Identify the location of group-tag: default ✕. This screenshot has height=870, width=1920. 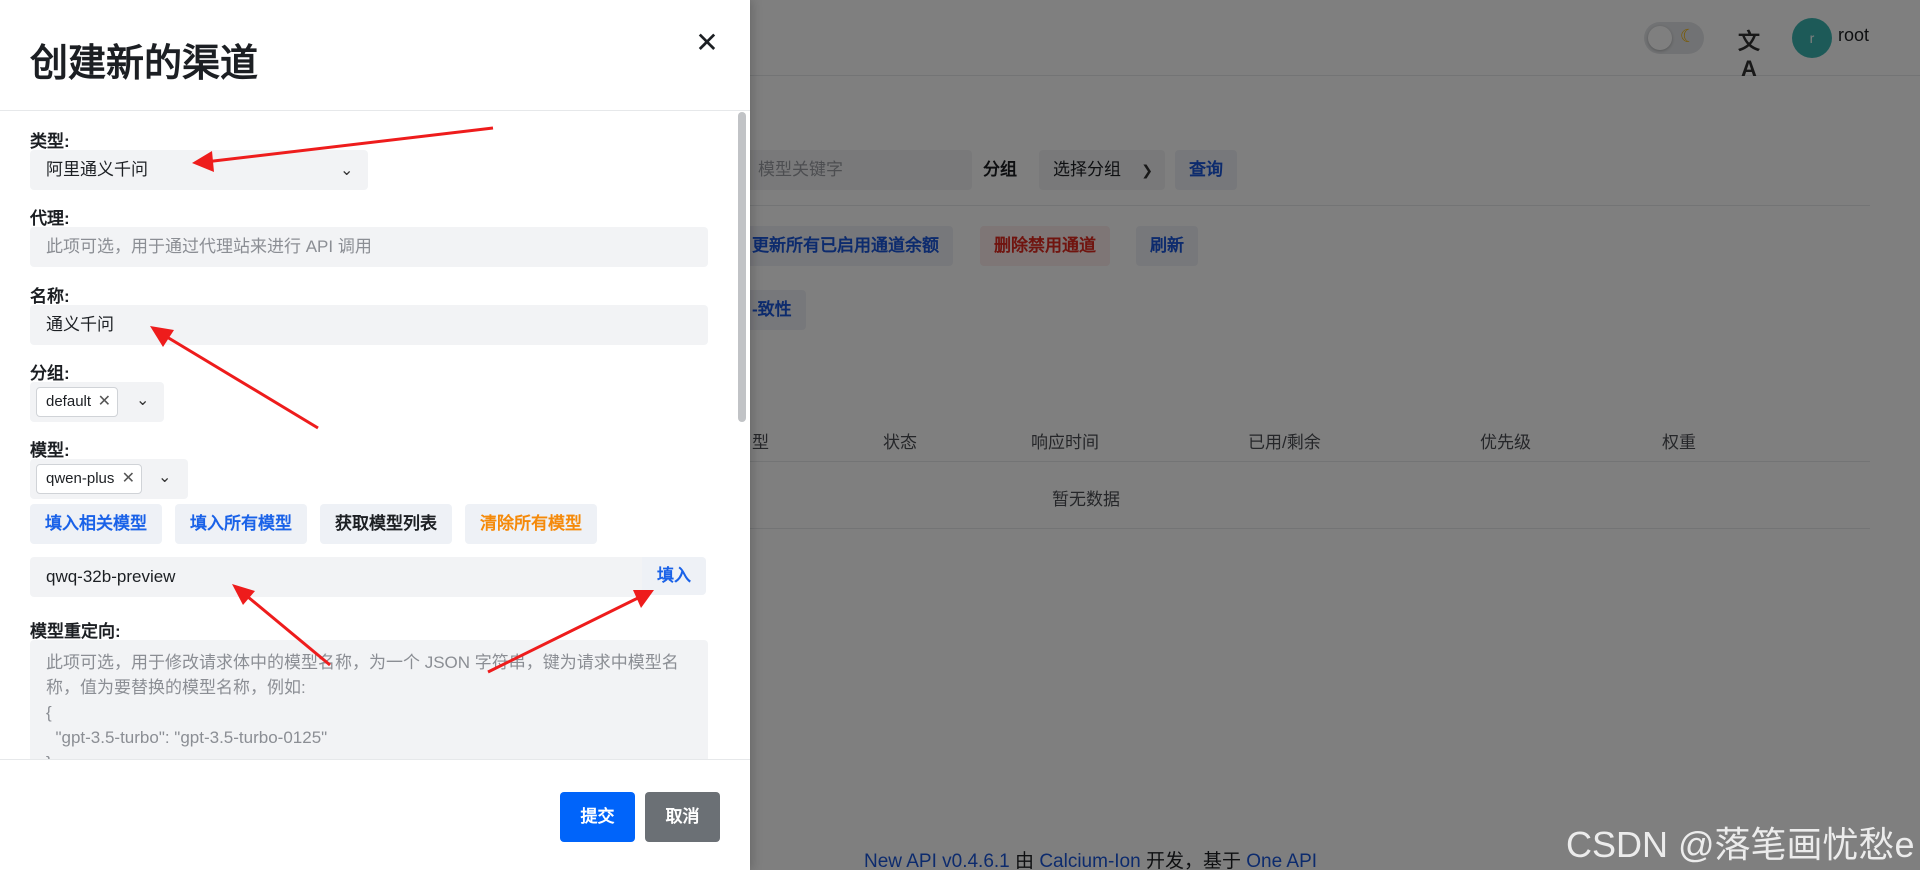
(77, 402).